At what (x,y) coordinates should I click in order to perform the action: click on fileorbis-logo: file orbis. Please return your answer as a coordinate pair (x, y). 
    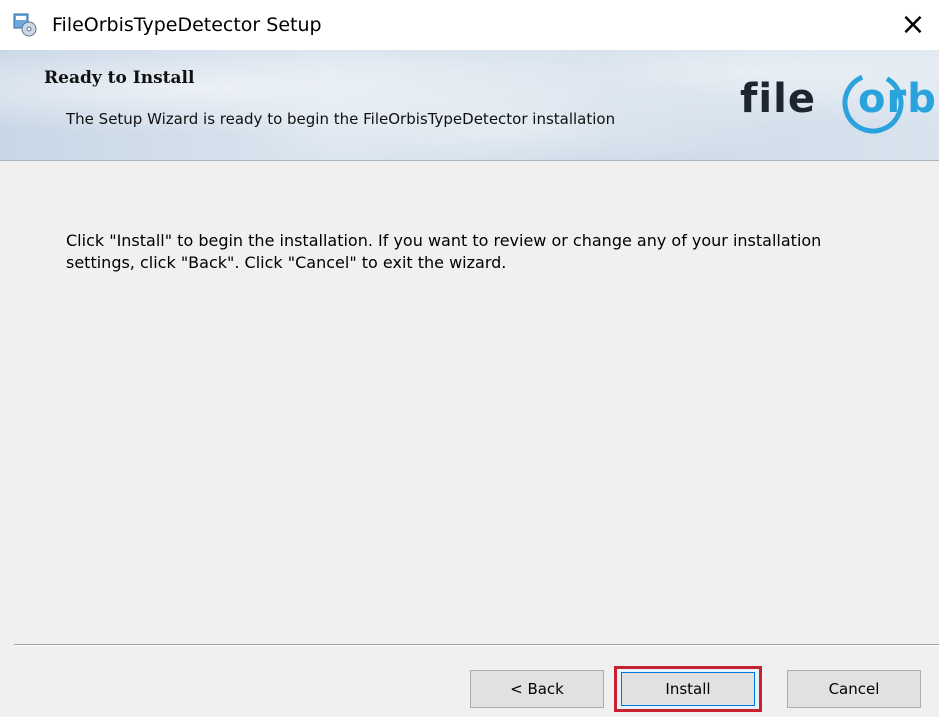
    Looking at the image, I should click on (839, 107).